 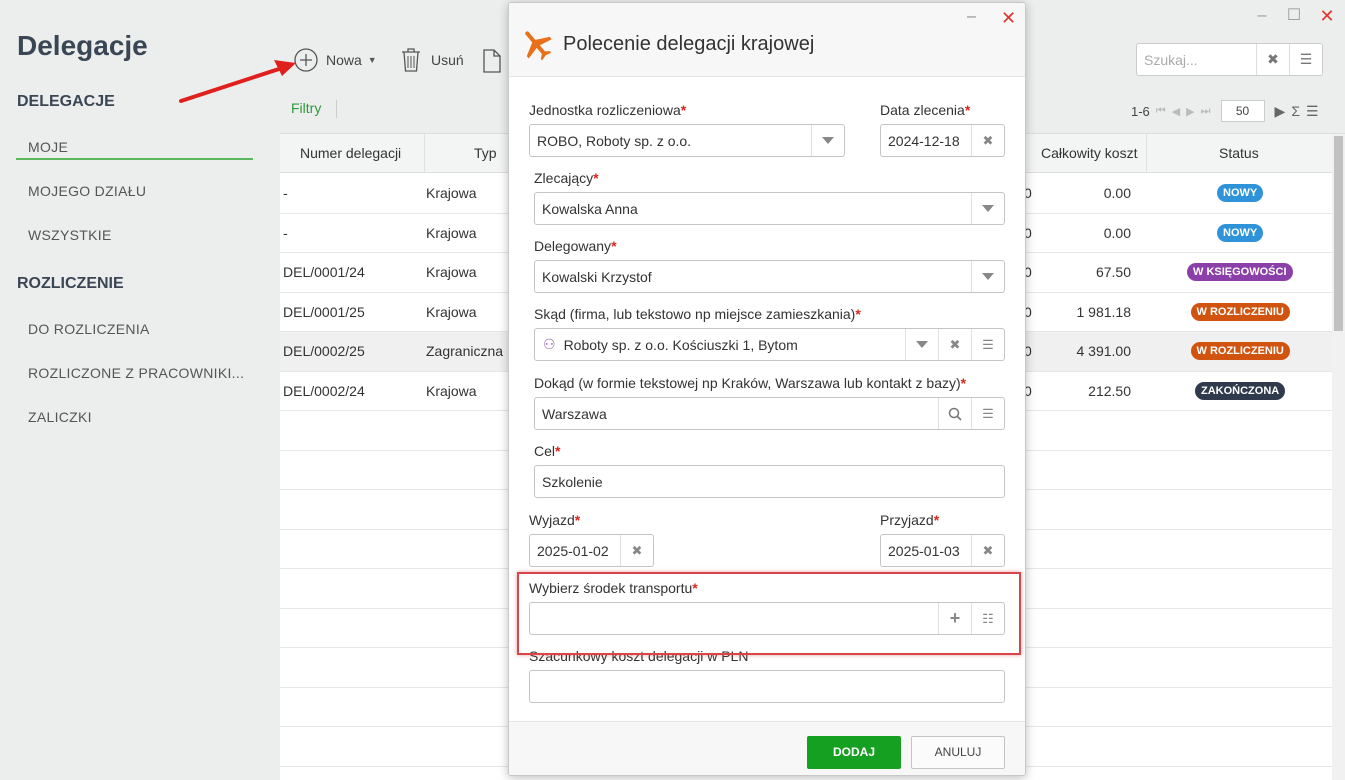 What do you see at coordinates (1280, 111) in the screenshot?
I see `go-icon: ▶` at bounding box center [1280, 111].